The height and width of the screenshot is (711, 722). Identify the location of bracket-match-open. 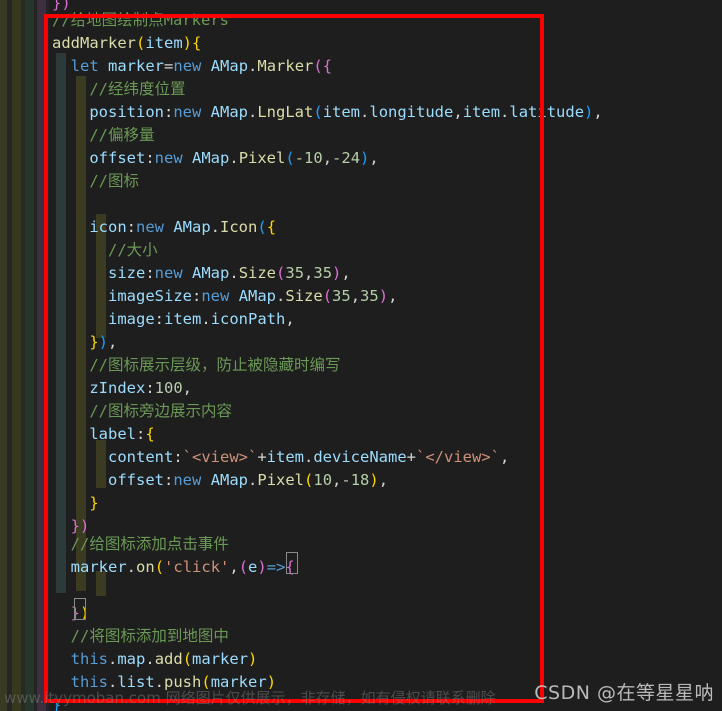
(292, 563).